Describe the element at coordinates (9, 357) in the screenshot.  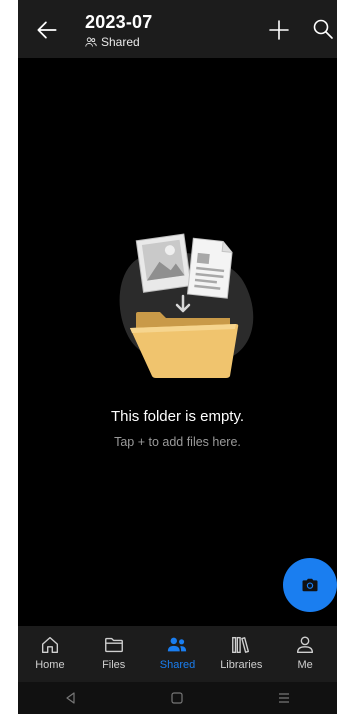
I see `left-edge` at that location.